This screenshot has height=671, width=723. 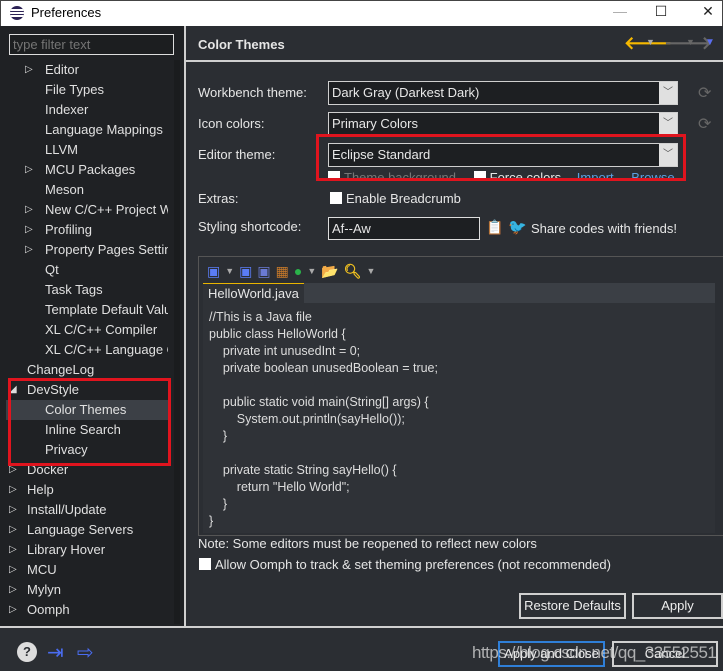 What do you see at coordinates (87, 150) in the screenshot?
I see `tree-item: LLVM` at bounding box center [87, 150].